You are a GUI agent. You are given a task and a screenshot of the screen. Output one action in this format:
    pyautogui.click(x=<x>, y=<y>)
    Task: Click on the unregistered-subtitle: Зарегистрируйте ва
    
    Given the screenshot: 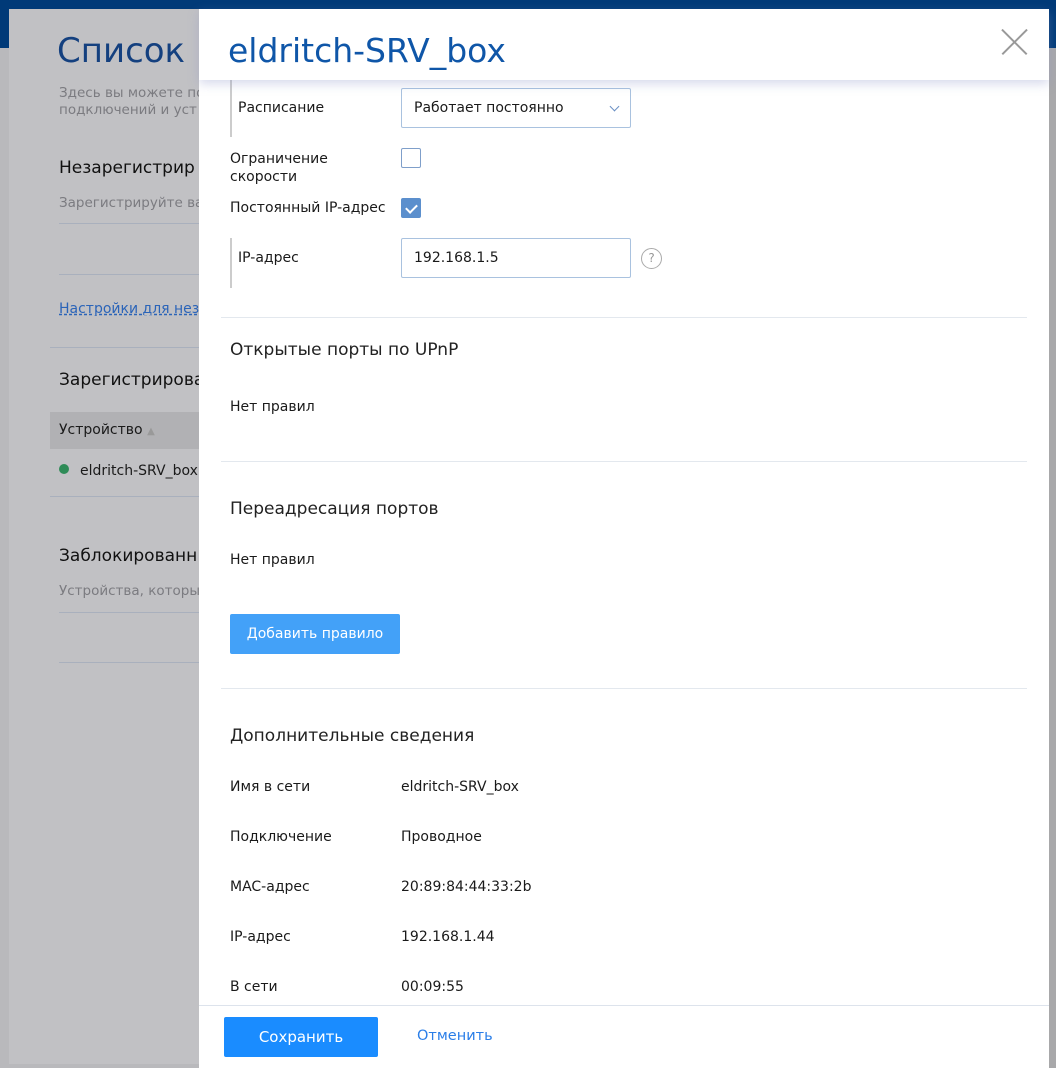 What is the action you would take?
    pyautogui.click(x=131, y=203)
    